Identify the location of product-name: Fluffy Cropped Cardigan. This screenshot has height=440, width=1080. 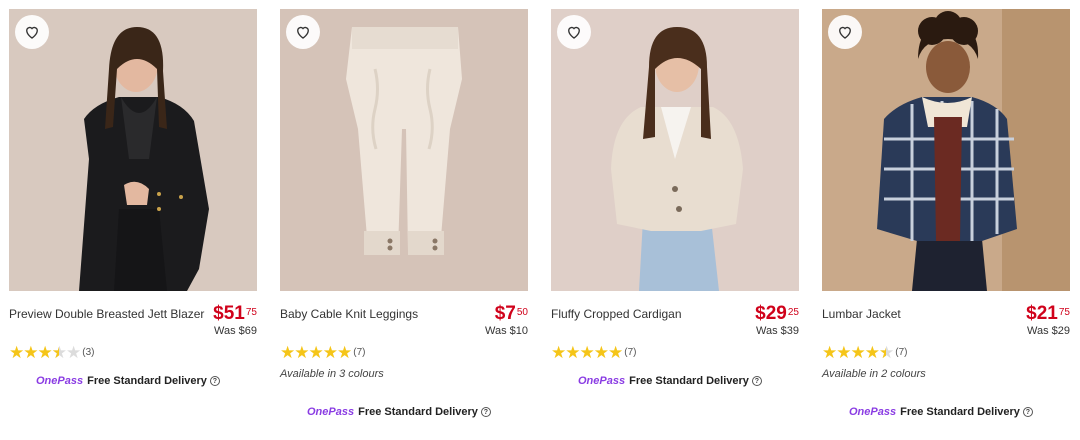
(616, 314).